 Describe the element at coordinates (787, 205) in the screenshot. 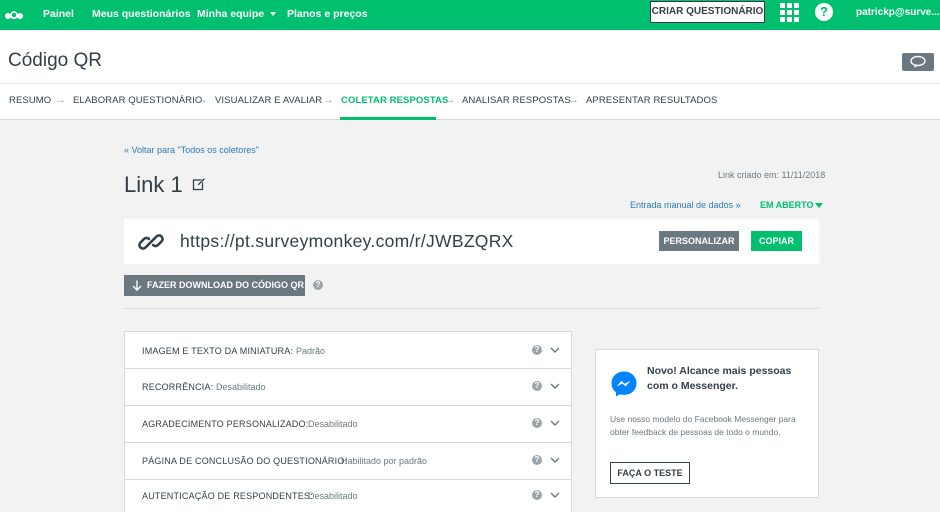

I see `collector-status-label: EM ABERTO` at that location.